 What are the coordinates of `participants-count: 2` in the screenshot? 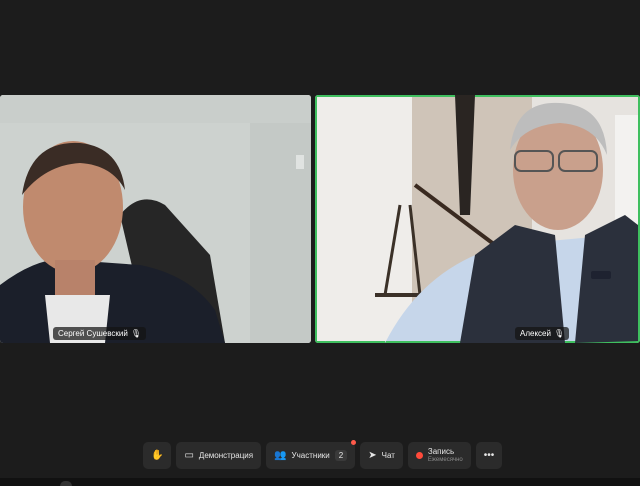 It's located at (341, 455).